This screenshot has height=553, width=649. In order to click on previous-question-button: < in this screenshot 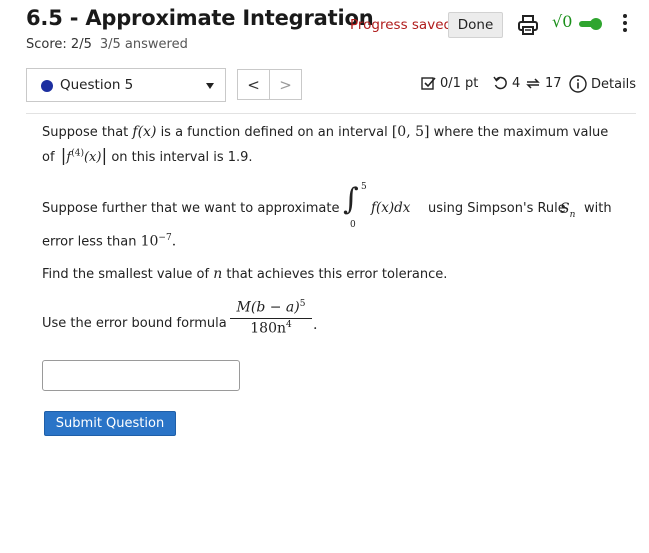, I will do `click(253, 84)`.